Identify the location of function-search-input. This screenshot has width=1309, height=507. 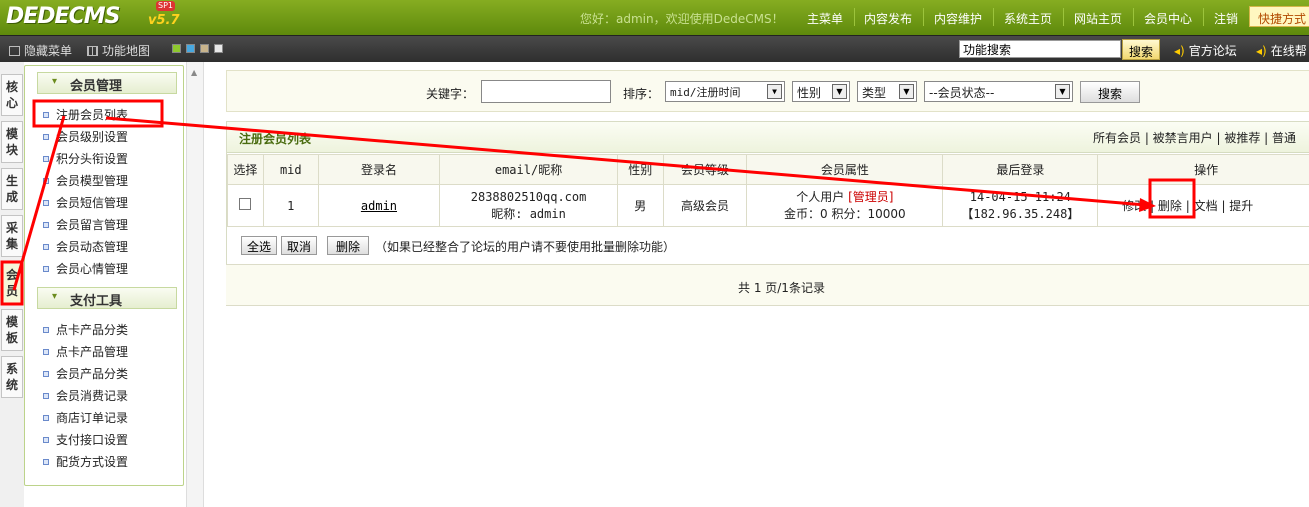
(1040, 49).